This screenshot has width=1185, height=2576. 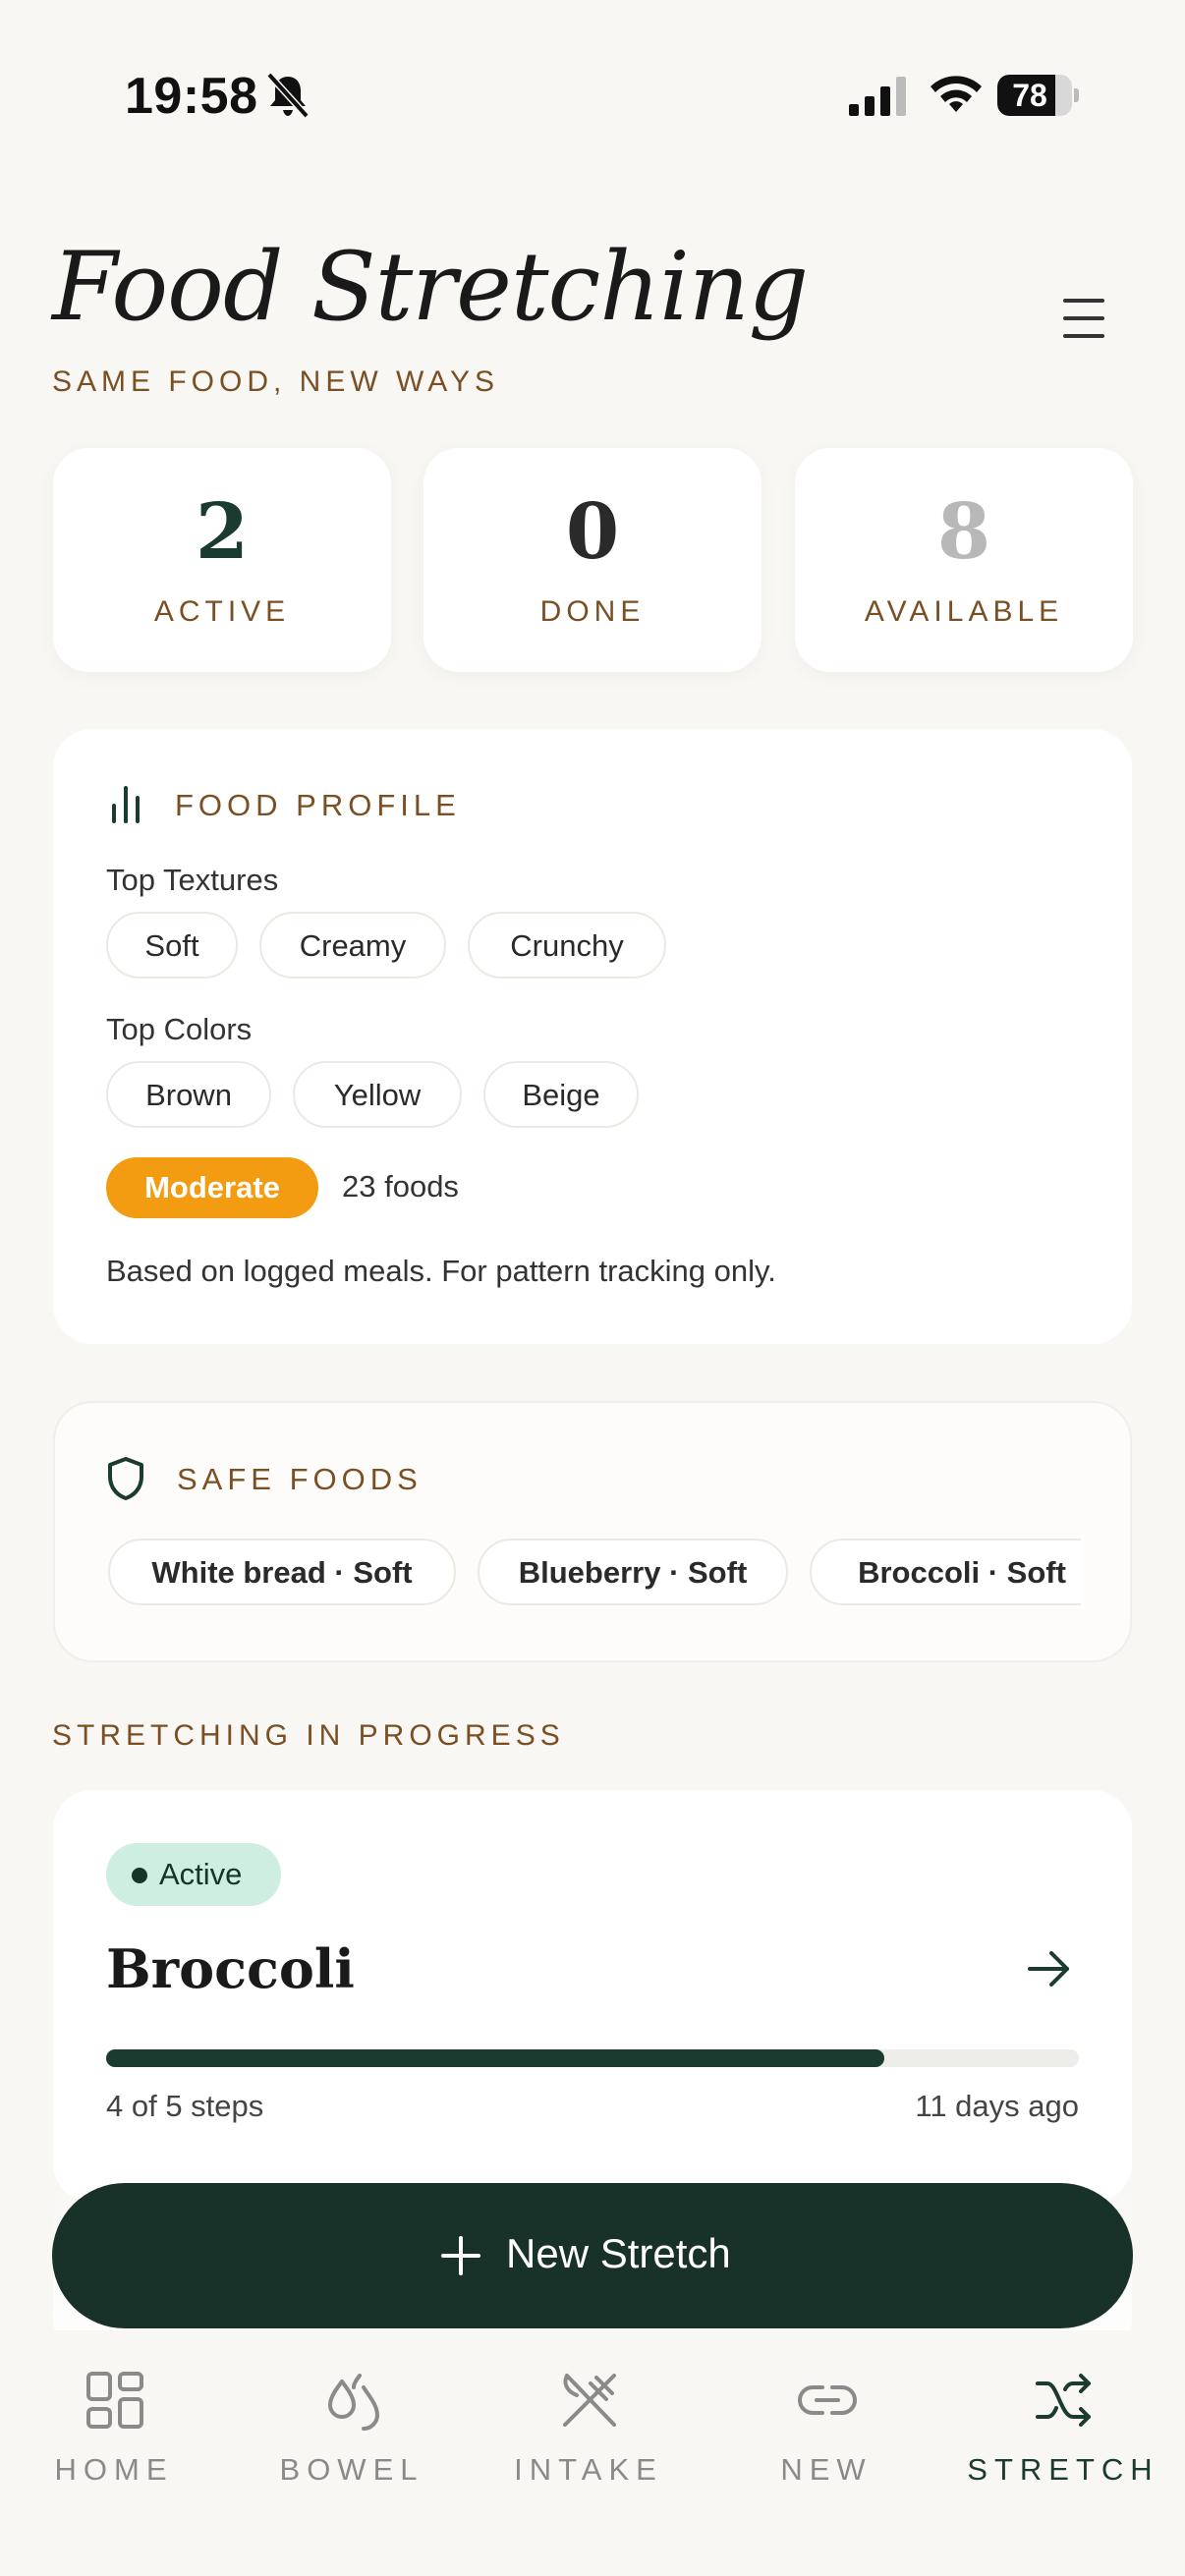 What do you see at coordinates (592, 98) in the screenshot?
I see `status-bar: 19:58 78` at bounding box center [592, 98].